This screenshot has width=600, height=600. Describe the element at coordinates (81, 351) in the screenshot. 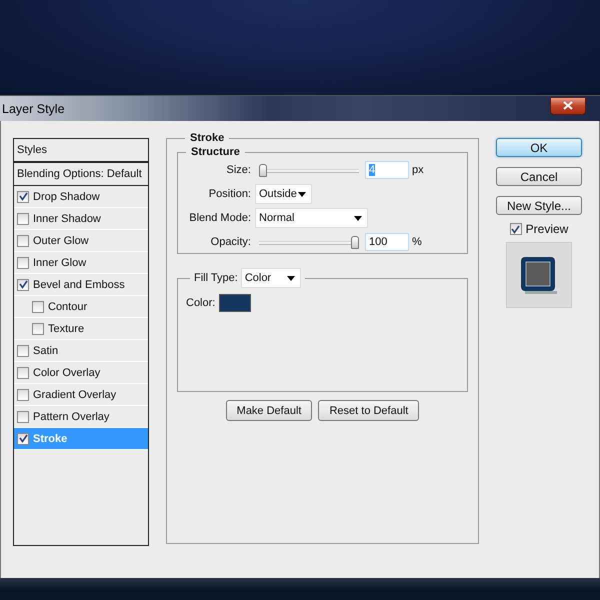

I see `style-list-item: Satin` at that location.